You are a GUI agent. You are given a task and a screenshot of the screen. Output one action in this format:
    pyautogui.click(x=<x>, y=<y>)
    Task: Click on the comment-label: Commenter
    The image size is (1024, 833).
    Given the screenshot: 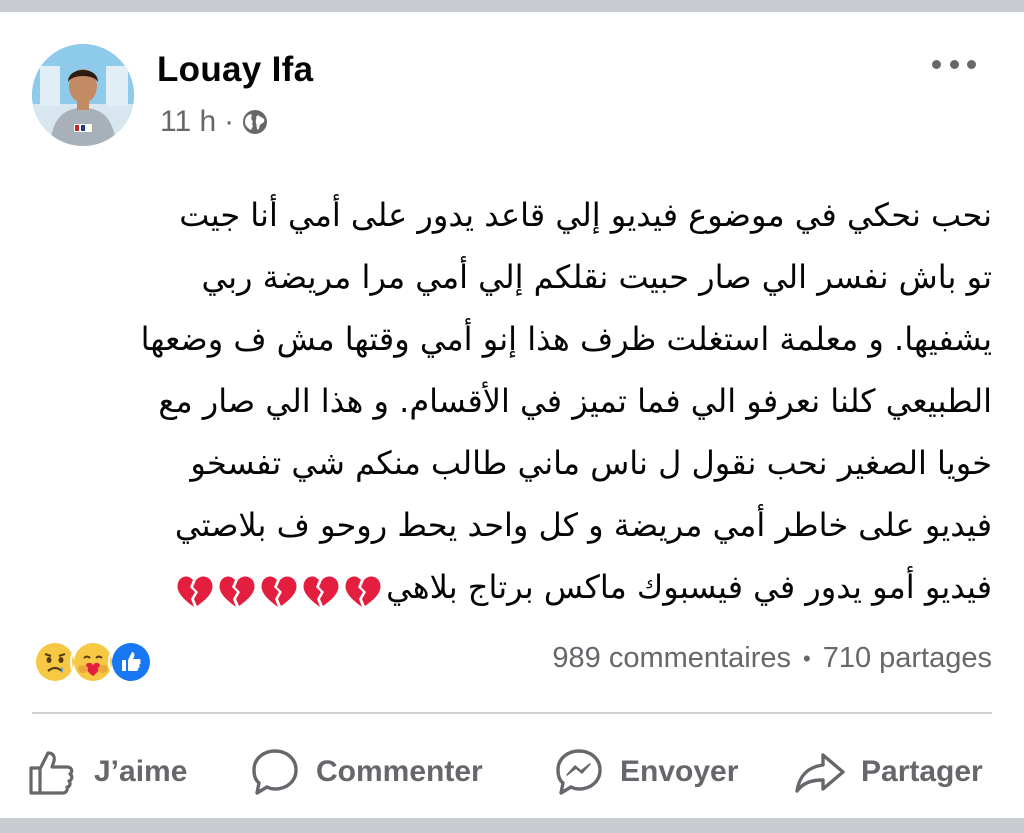 What is the action you would take?
    pyautogui.click(x=399, y=771)
    